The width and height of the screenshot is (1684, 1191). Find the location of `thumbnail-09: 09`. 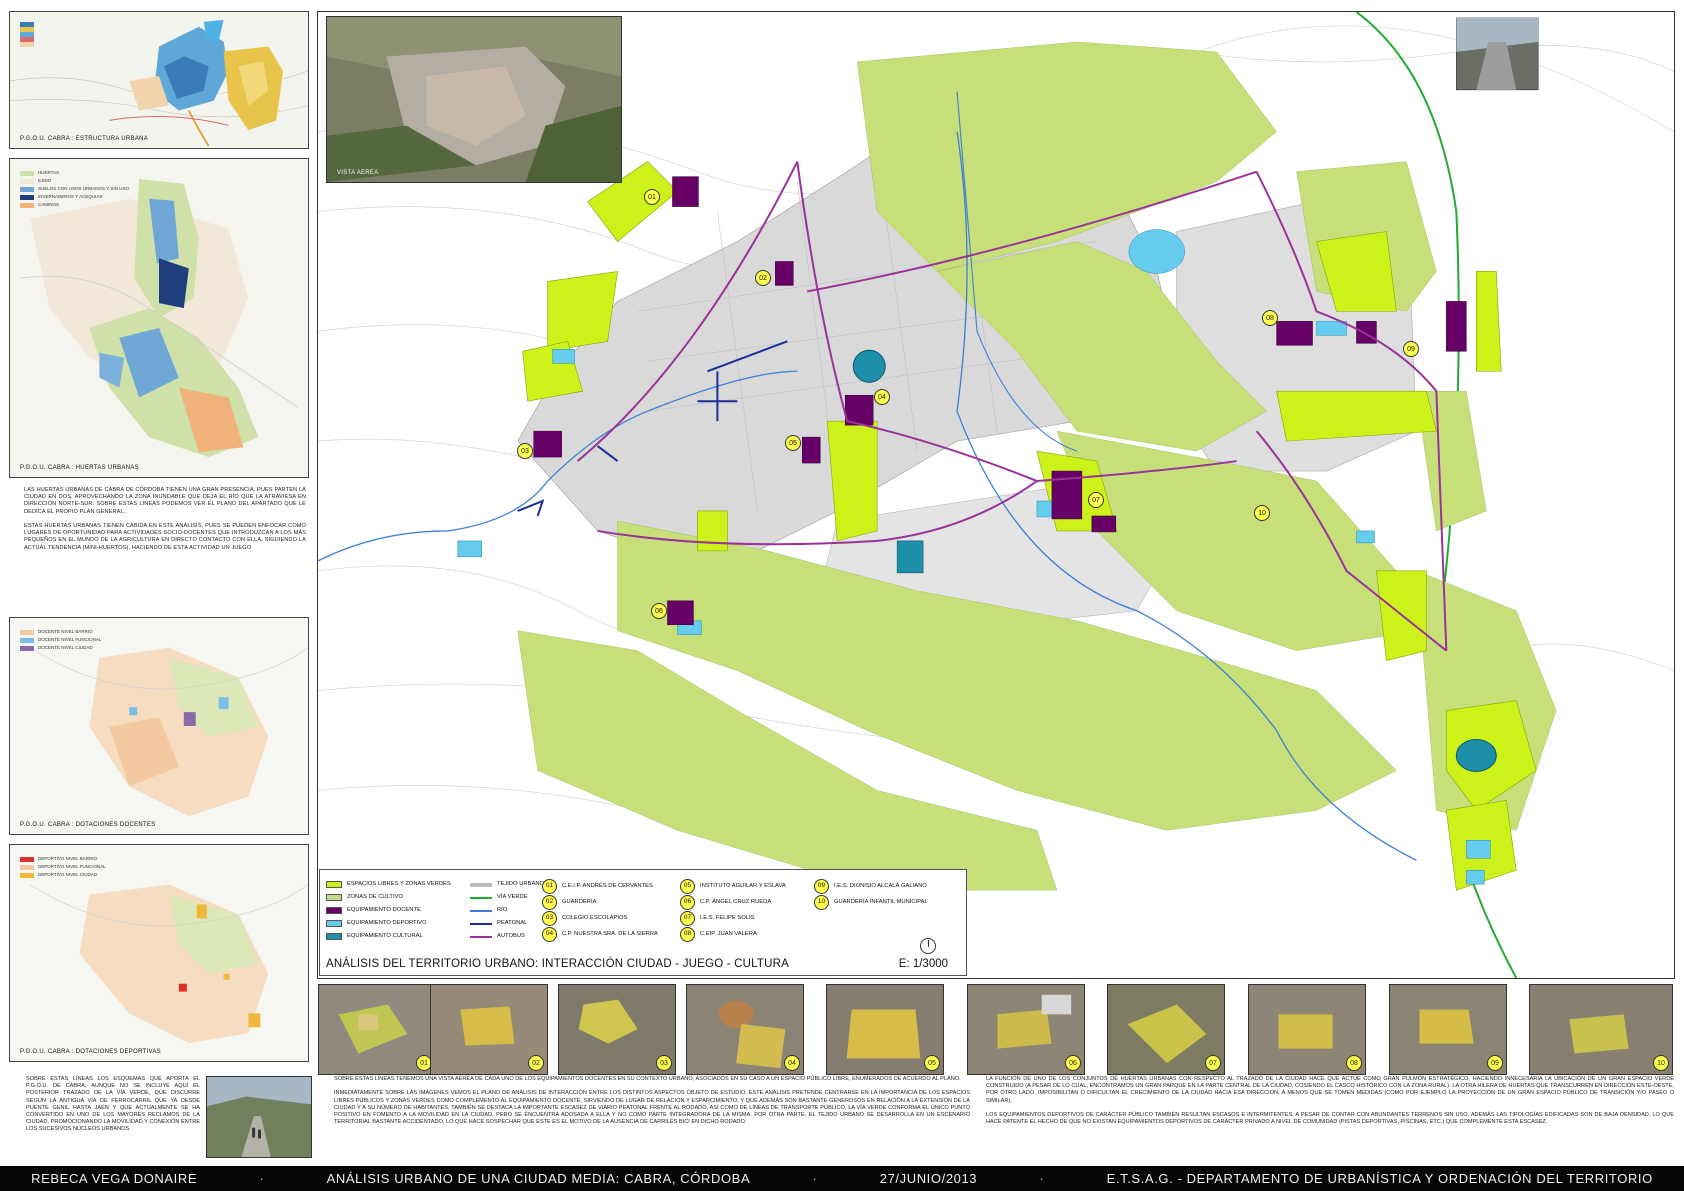

thumbnail-09: 09 is located at coordinates (1448, 1029).